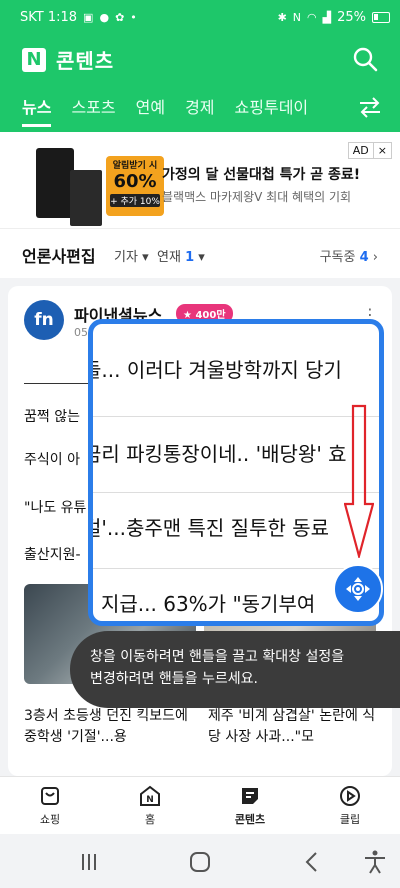 The width and height of the screenshot is (400, 888). Describe the element at coordinates (272, 110) in the screenshot. I see `tab-shopping-today: 쇼핑투데이` at that location.